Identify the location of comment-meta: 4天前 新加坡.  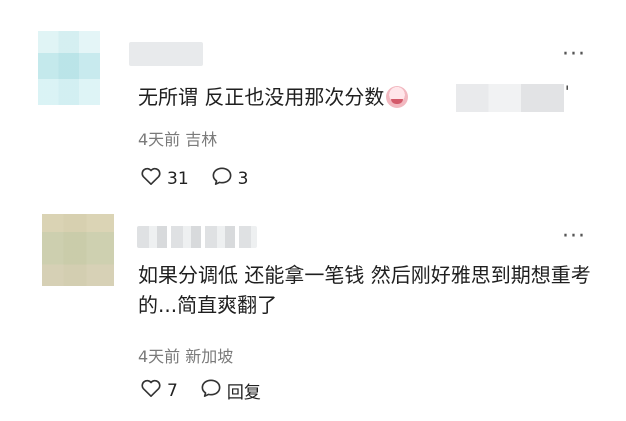
(186, 356).